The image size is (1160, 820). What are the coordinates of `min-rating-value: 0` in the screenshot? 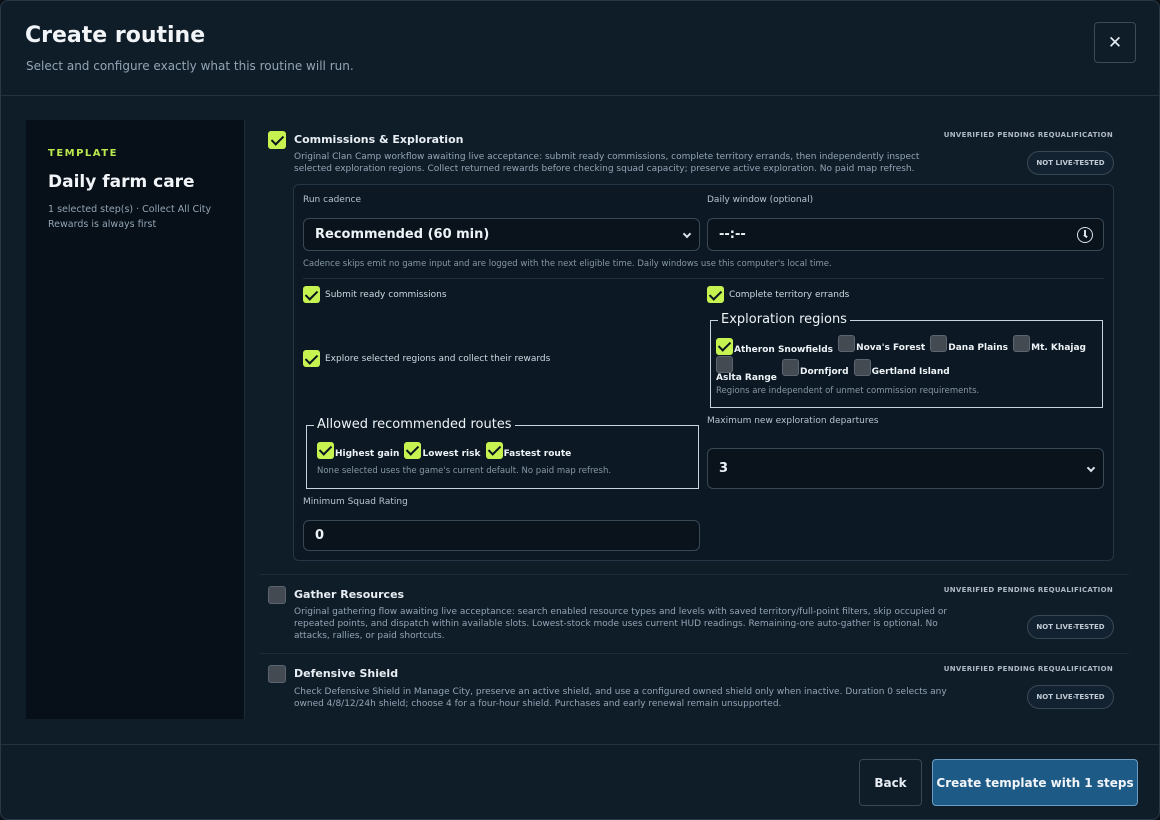 It's located at (320, 535).